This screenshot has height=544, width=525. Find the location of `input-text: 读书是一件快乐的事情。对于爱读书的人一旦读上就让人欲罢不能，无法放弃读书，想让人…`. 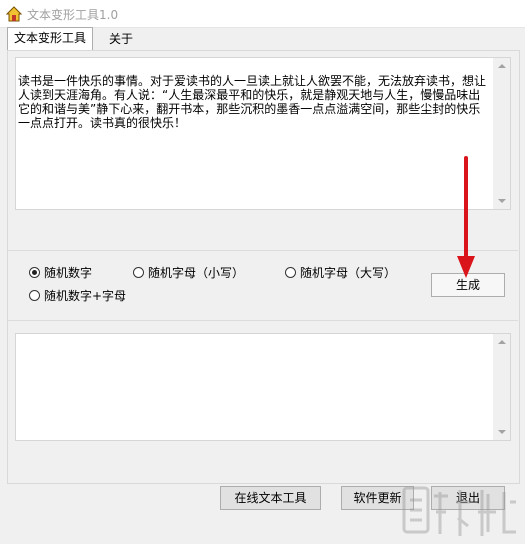

input-text: 读书是一件快乐的事情。对于爱读书的人一旦读上就让人欲罢不能，无法放弃读书，想让人… is located at coordinates (252, 102).